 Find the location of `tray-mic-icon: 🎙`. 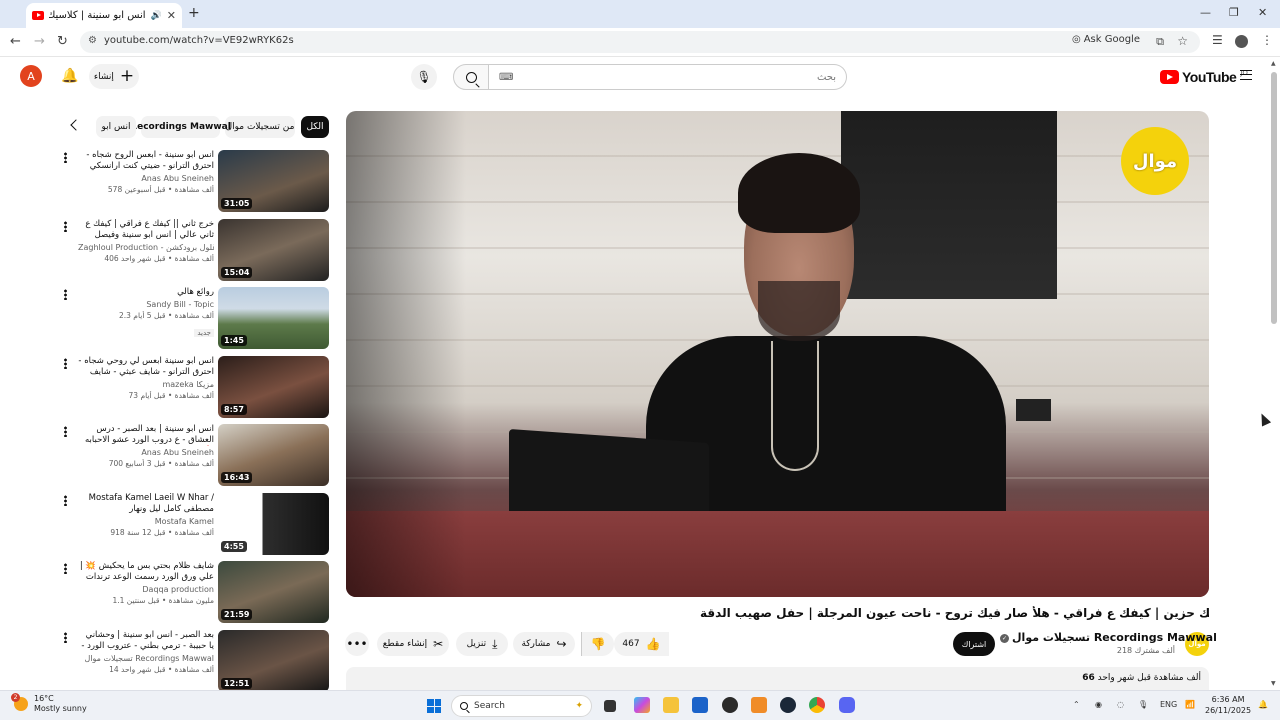

tray-mic-icon: 🎙 is located at coordinates (1143, 704).